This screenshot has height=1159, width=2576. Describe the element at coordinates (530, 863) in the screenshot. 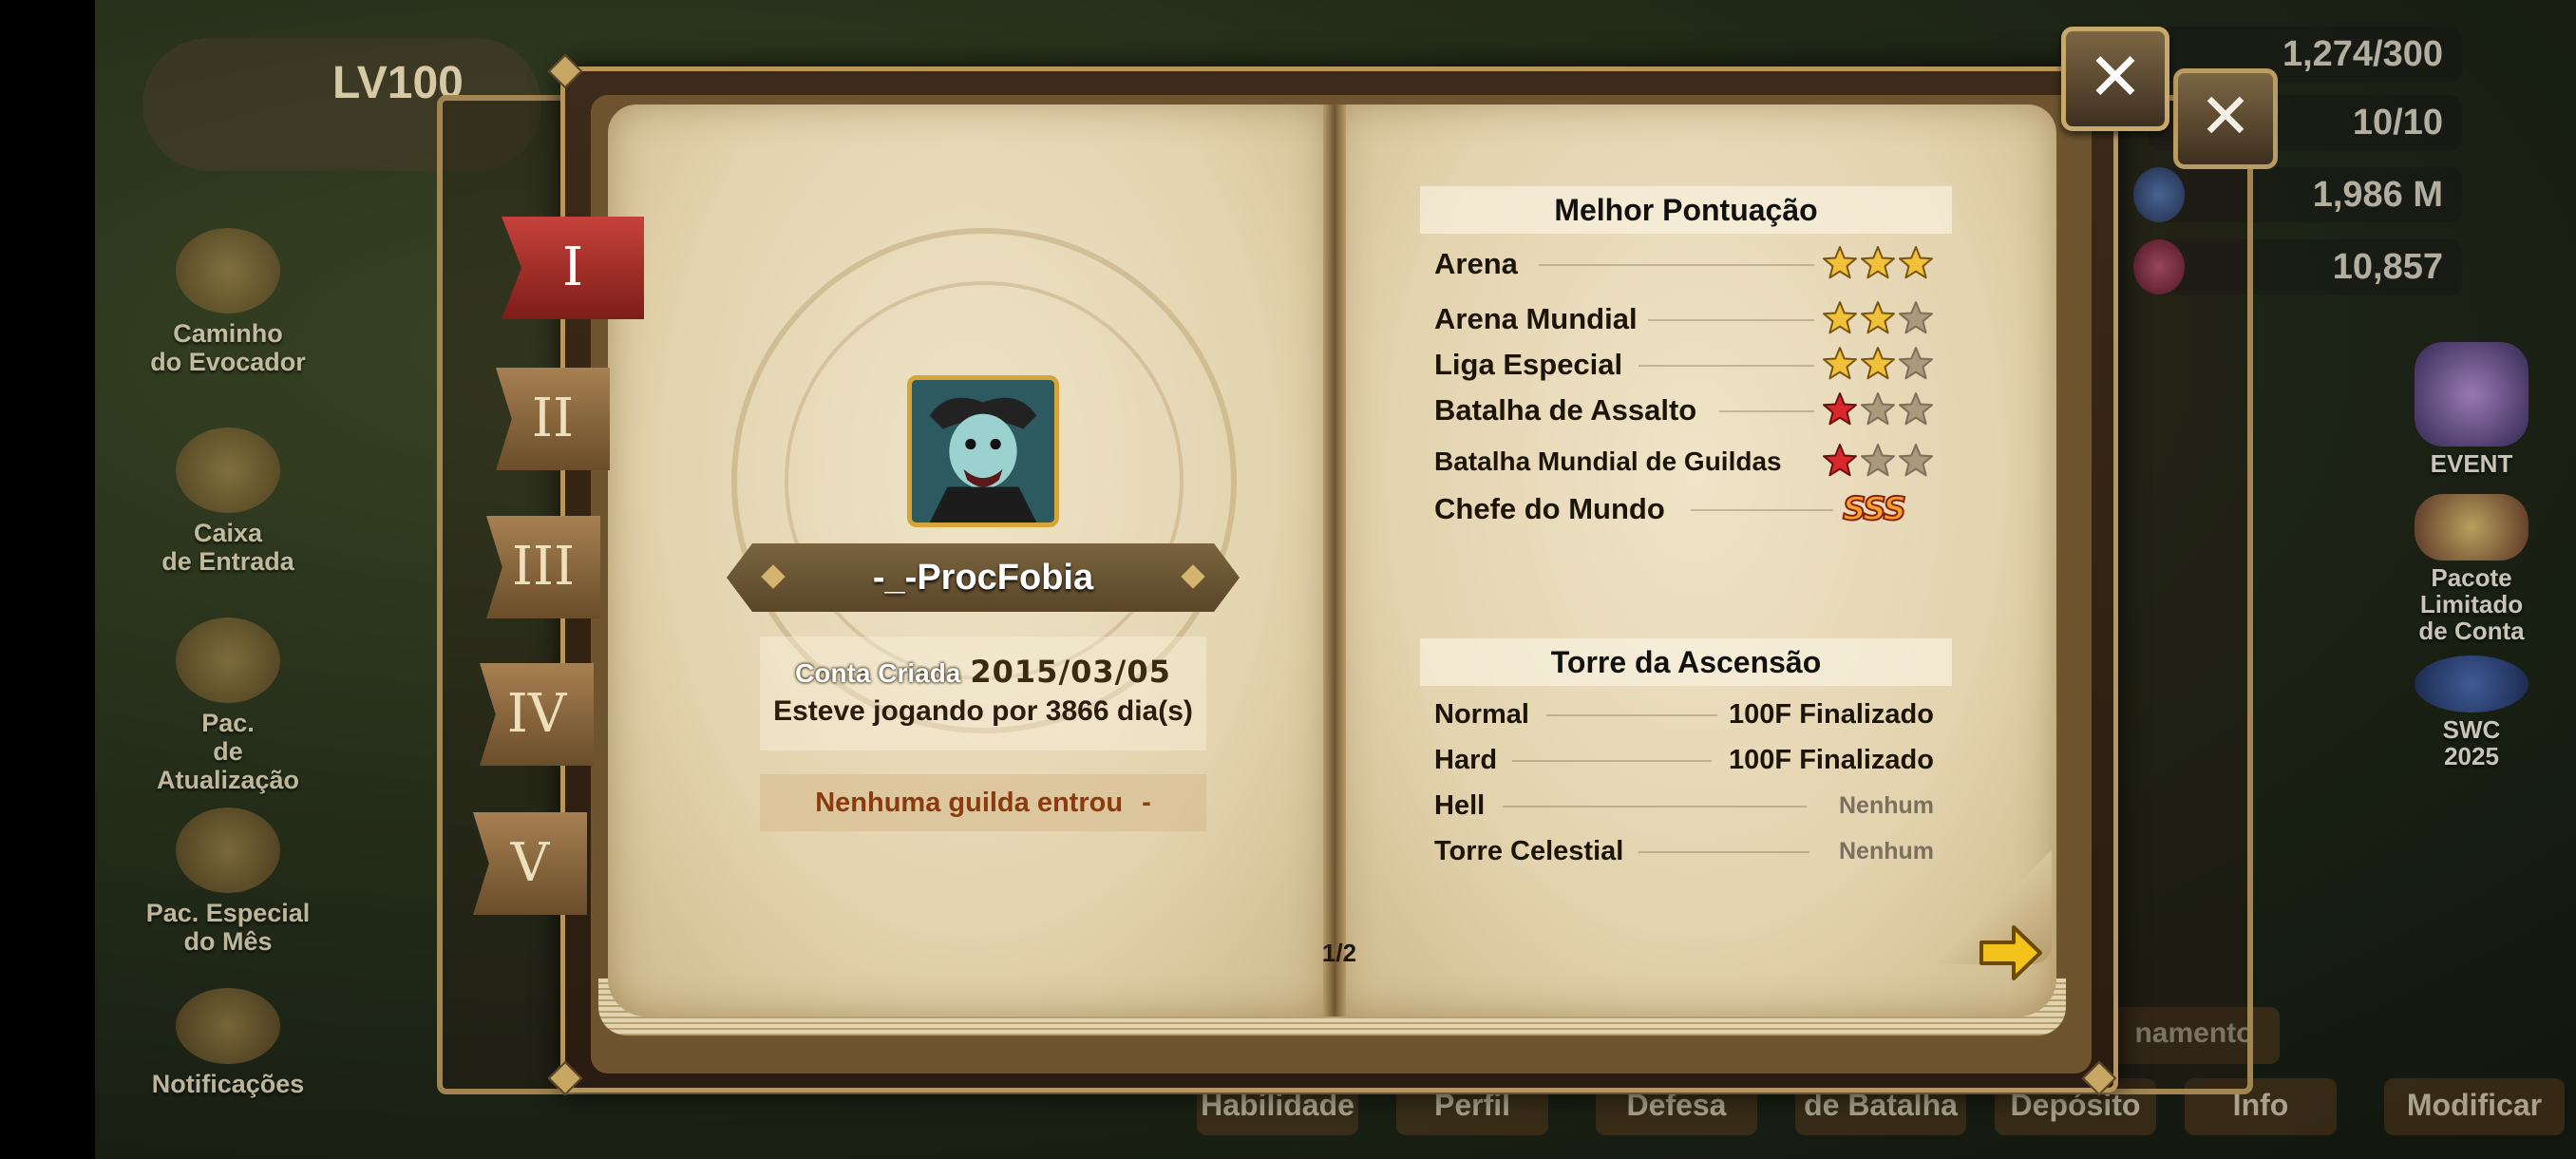

I see `tab-page-5: V` at that location.